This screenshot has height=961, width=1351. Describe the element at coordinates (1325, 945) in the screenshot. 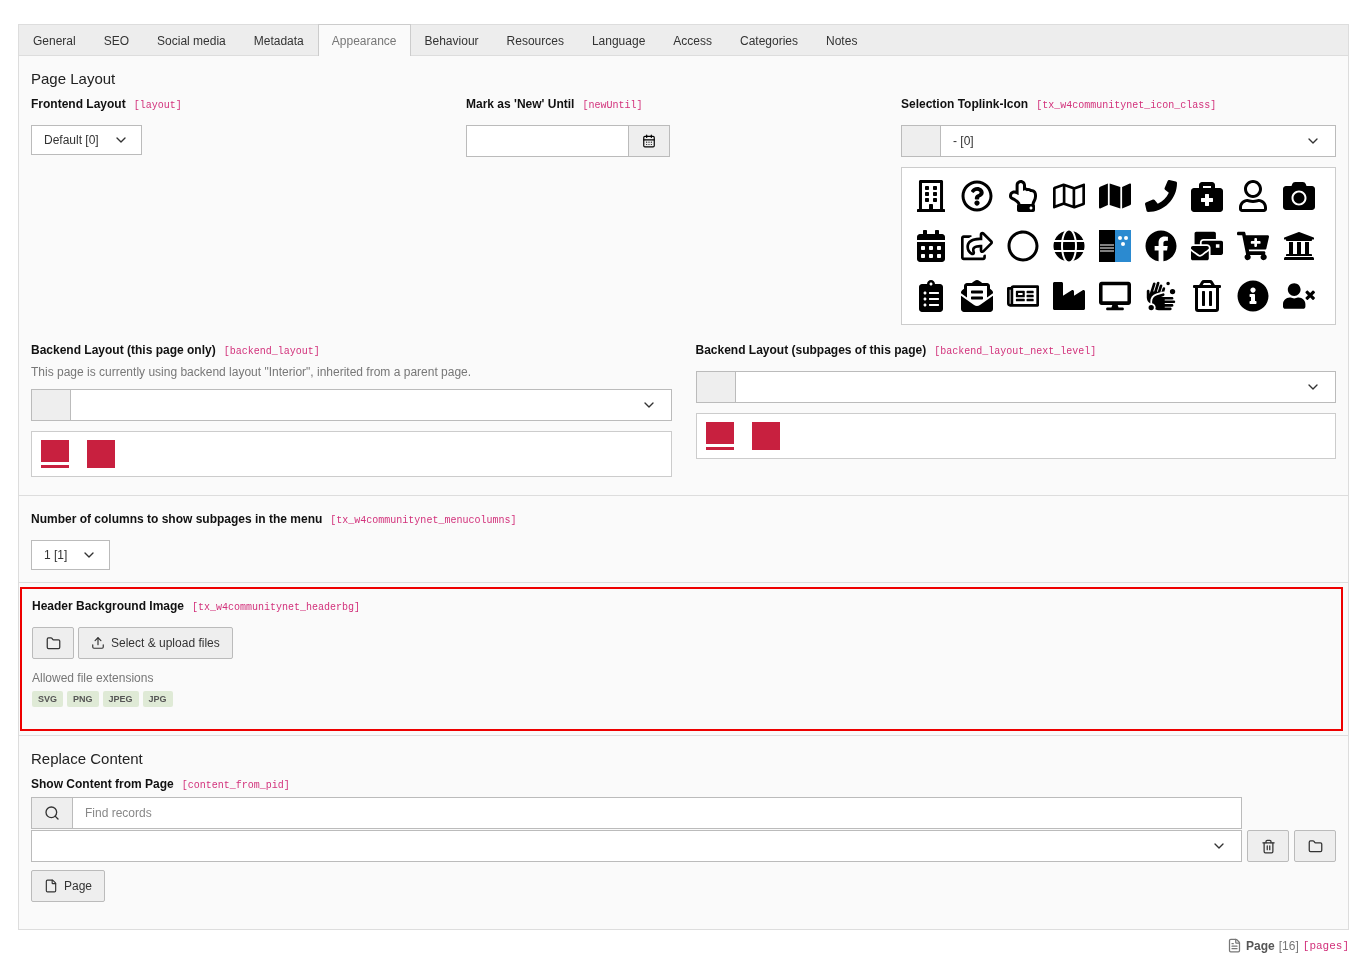

I see `table-name: [pages]` at that location.